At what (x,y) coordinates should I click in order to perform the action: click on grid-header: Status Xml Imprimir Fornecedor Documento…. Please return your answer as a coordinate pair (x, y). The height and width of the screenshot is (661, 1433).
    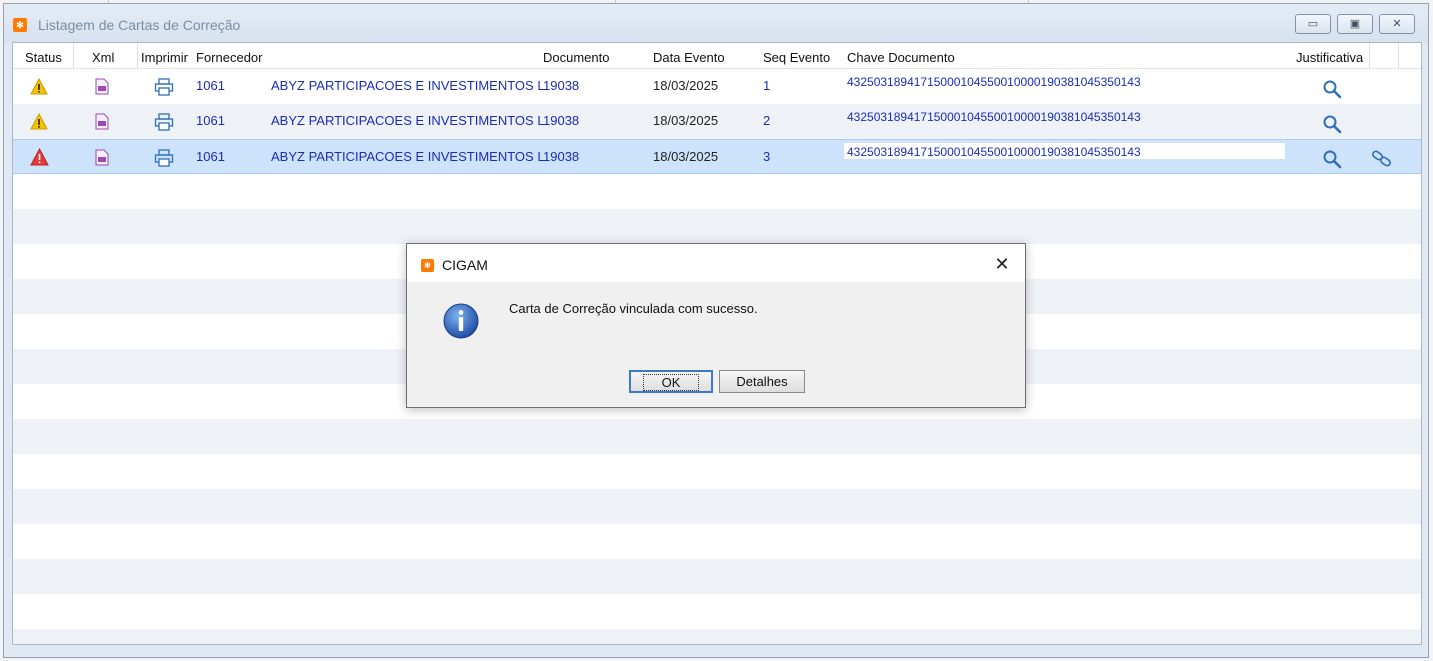
    Looking at the image, I should click on (717, 56).